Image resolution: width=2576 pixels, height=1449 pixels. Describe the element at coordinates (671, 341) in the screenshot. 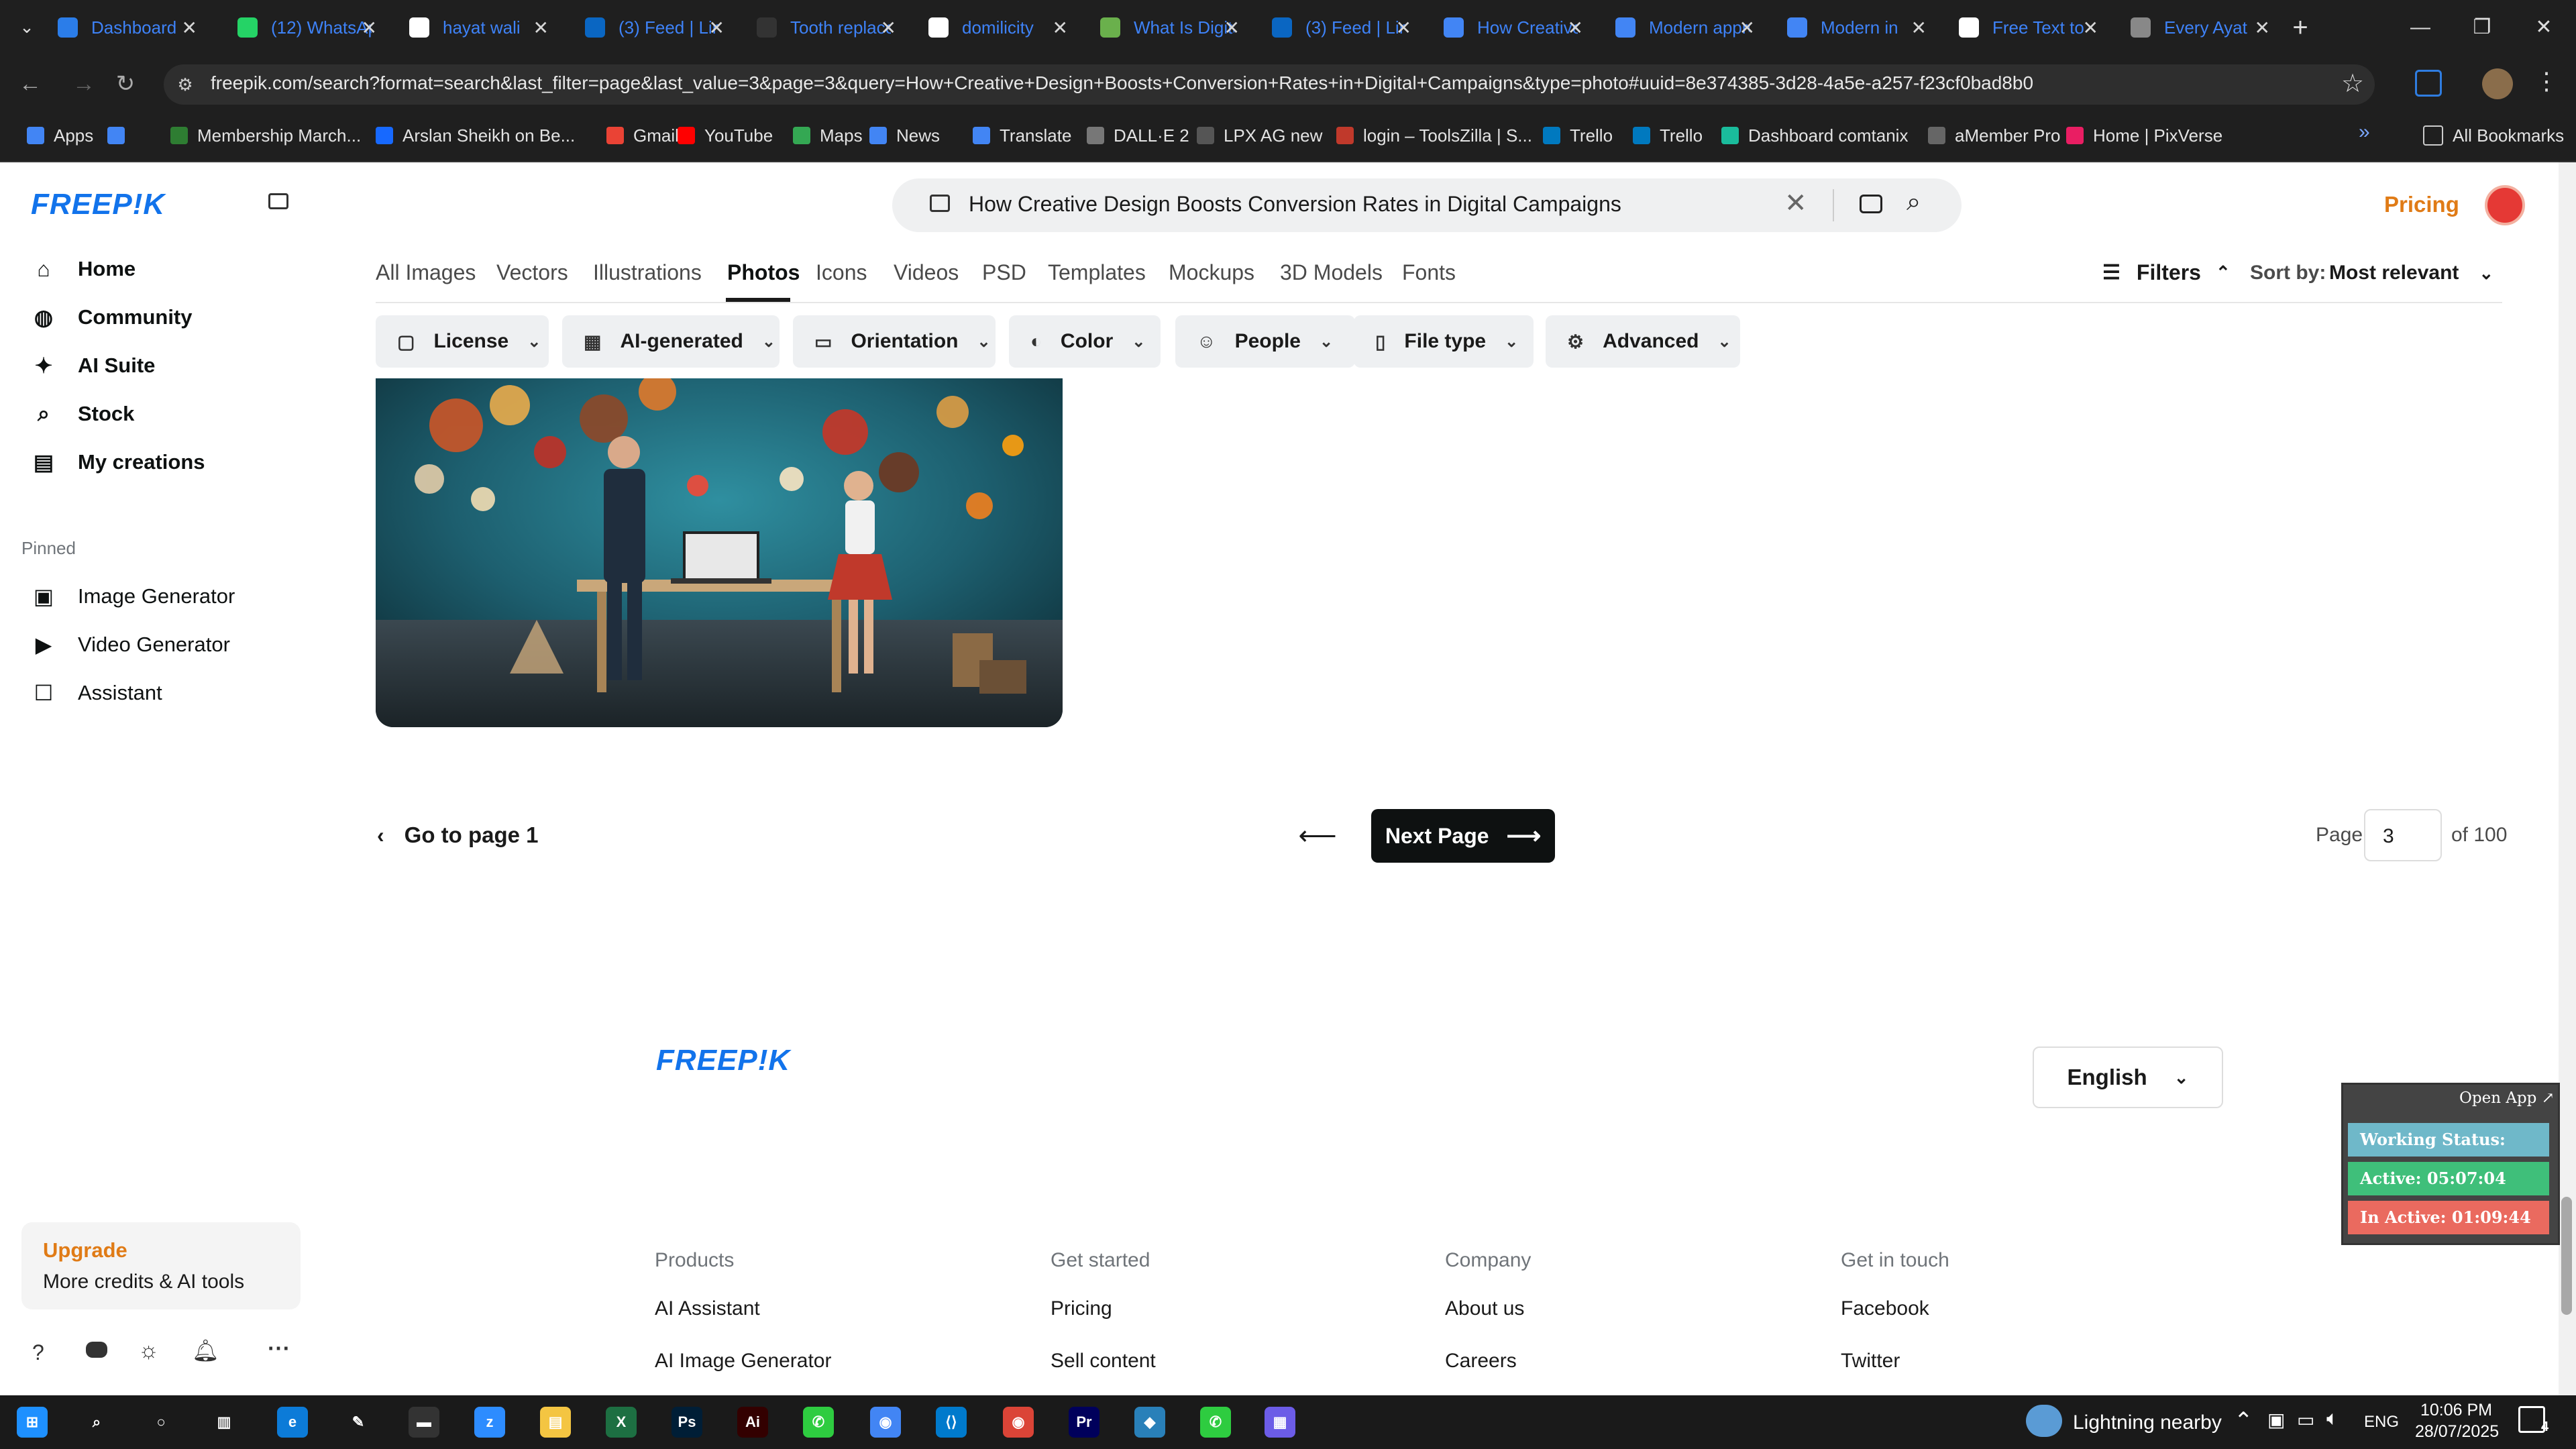

I see `filter-chip-ai-generated: ▦ AI-generated ⌄` at that location.